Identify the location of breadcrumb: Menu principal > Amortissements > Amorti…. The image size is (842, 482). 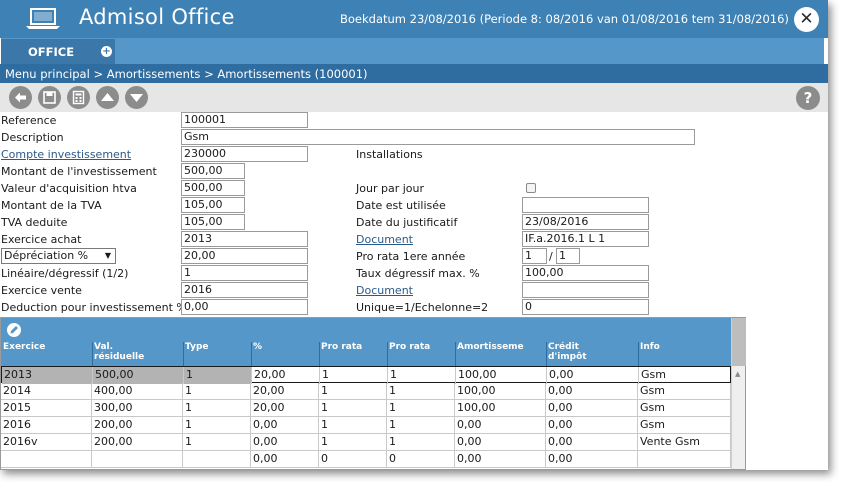
(186, 74).